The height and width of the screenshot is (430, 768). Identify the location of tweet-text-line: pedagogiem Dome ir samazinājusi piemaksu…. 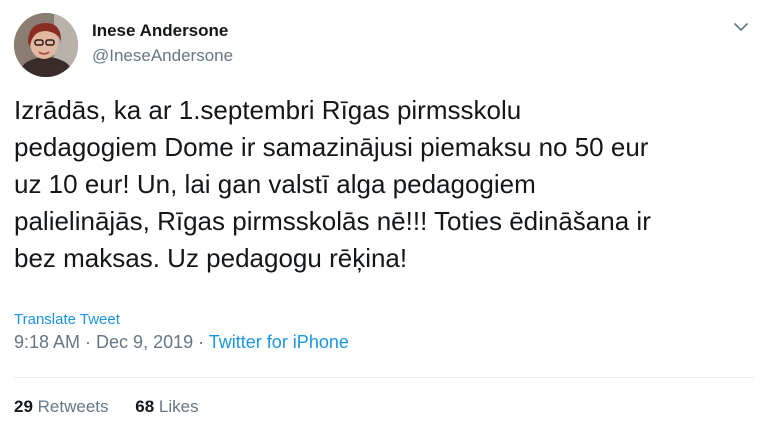
(331, 147).